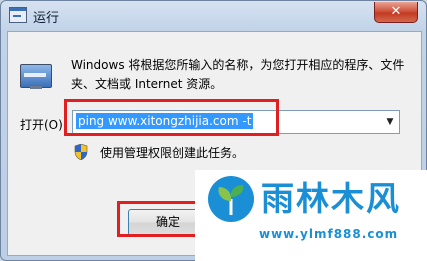 Image resolution: width=427 pixels, height=261 pixels. What do you see at coordinates (43, 125) in the screenshot?
I see `open-label: 打开(O):` at bounding box center [43, 125].